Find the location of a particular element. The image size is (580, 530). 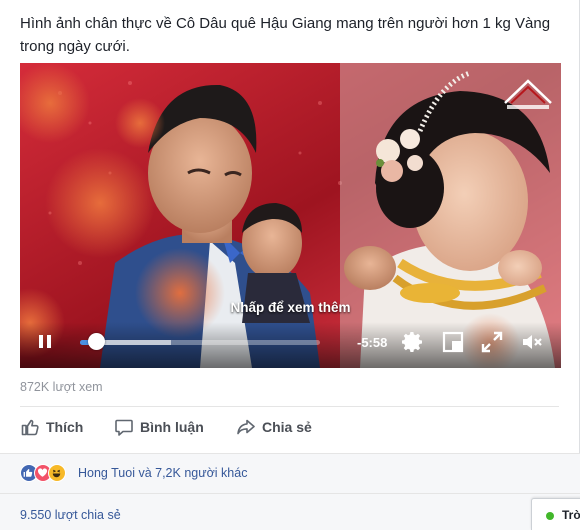

chat-tab-label: Trò is located at coordinates (571, 515).